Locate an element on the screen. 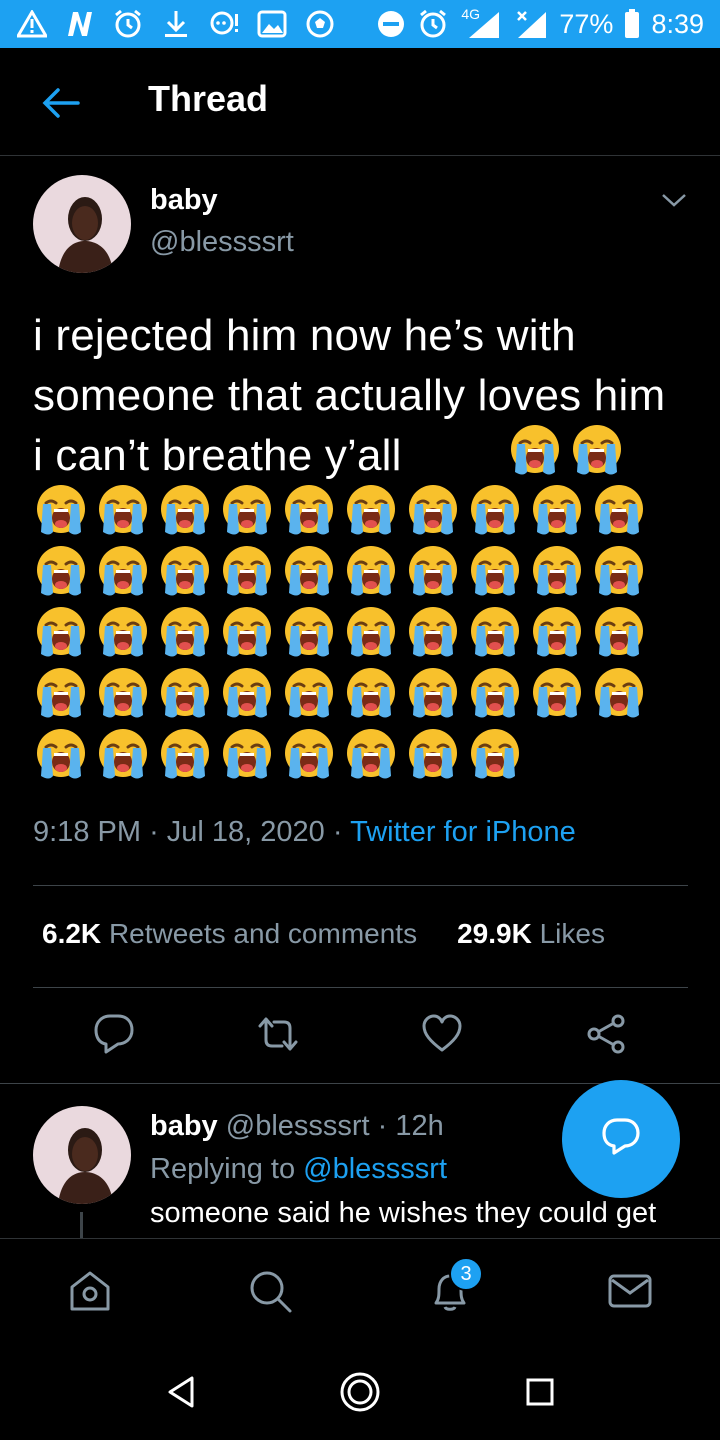 The width and height of the screenshot is (720, 1440). retweets-count: 6.2K is located at coordinates (72, 933).